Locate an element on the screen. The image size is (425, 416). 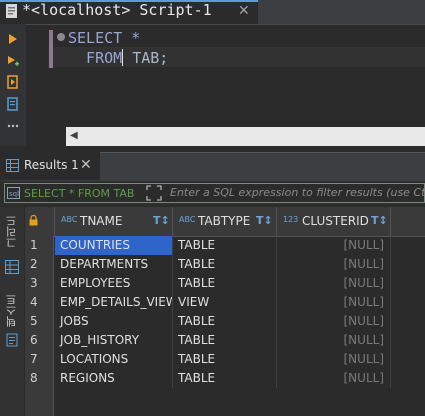
row-number: 1 is located at coordinates (39, 245).